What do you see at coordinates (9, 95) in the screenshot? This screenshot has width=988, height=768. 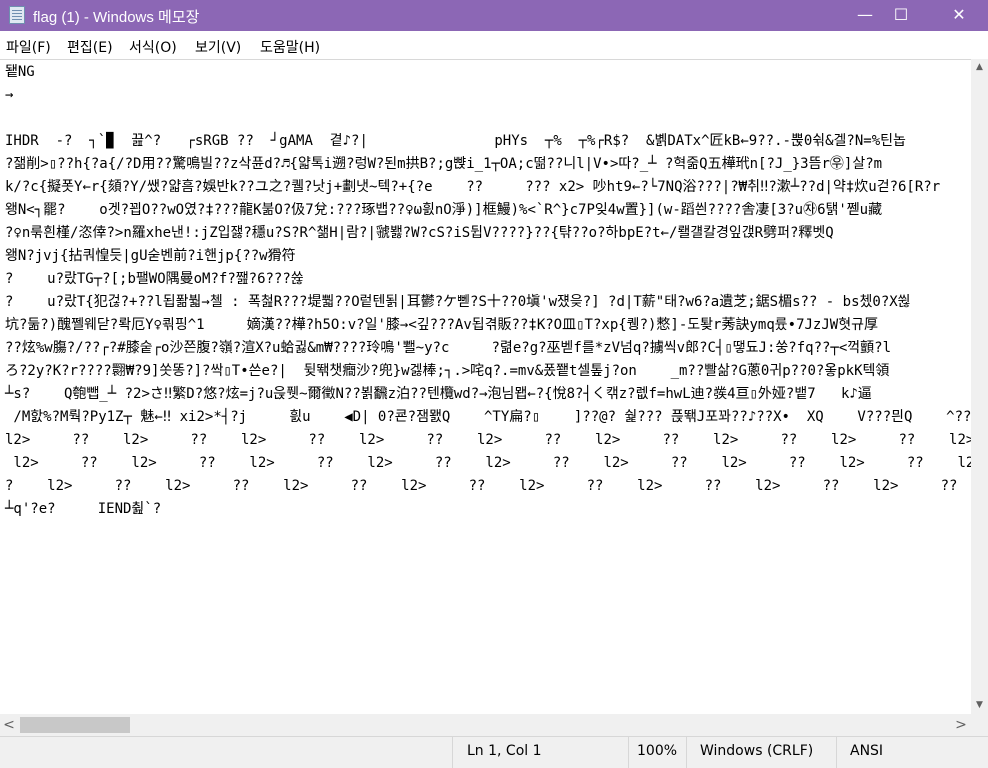 I see `text-line: →` at bounding box center [9, 95].